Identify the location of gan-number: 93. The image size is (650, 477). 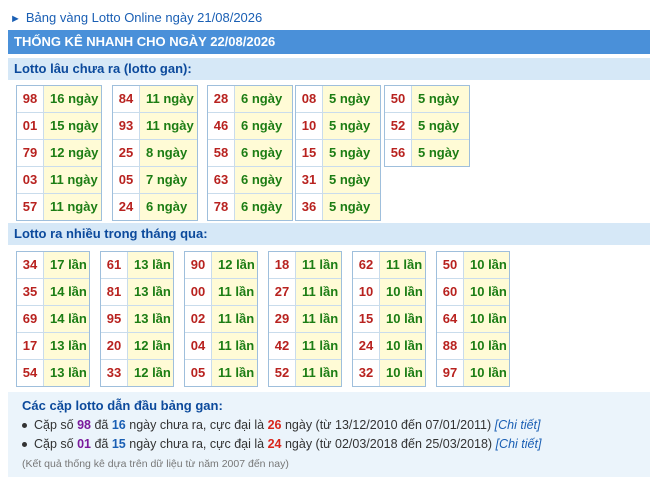
(126, 126).